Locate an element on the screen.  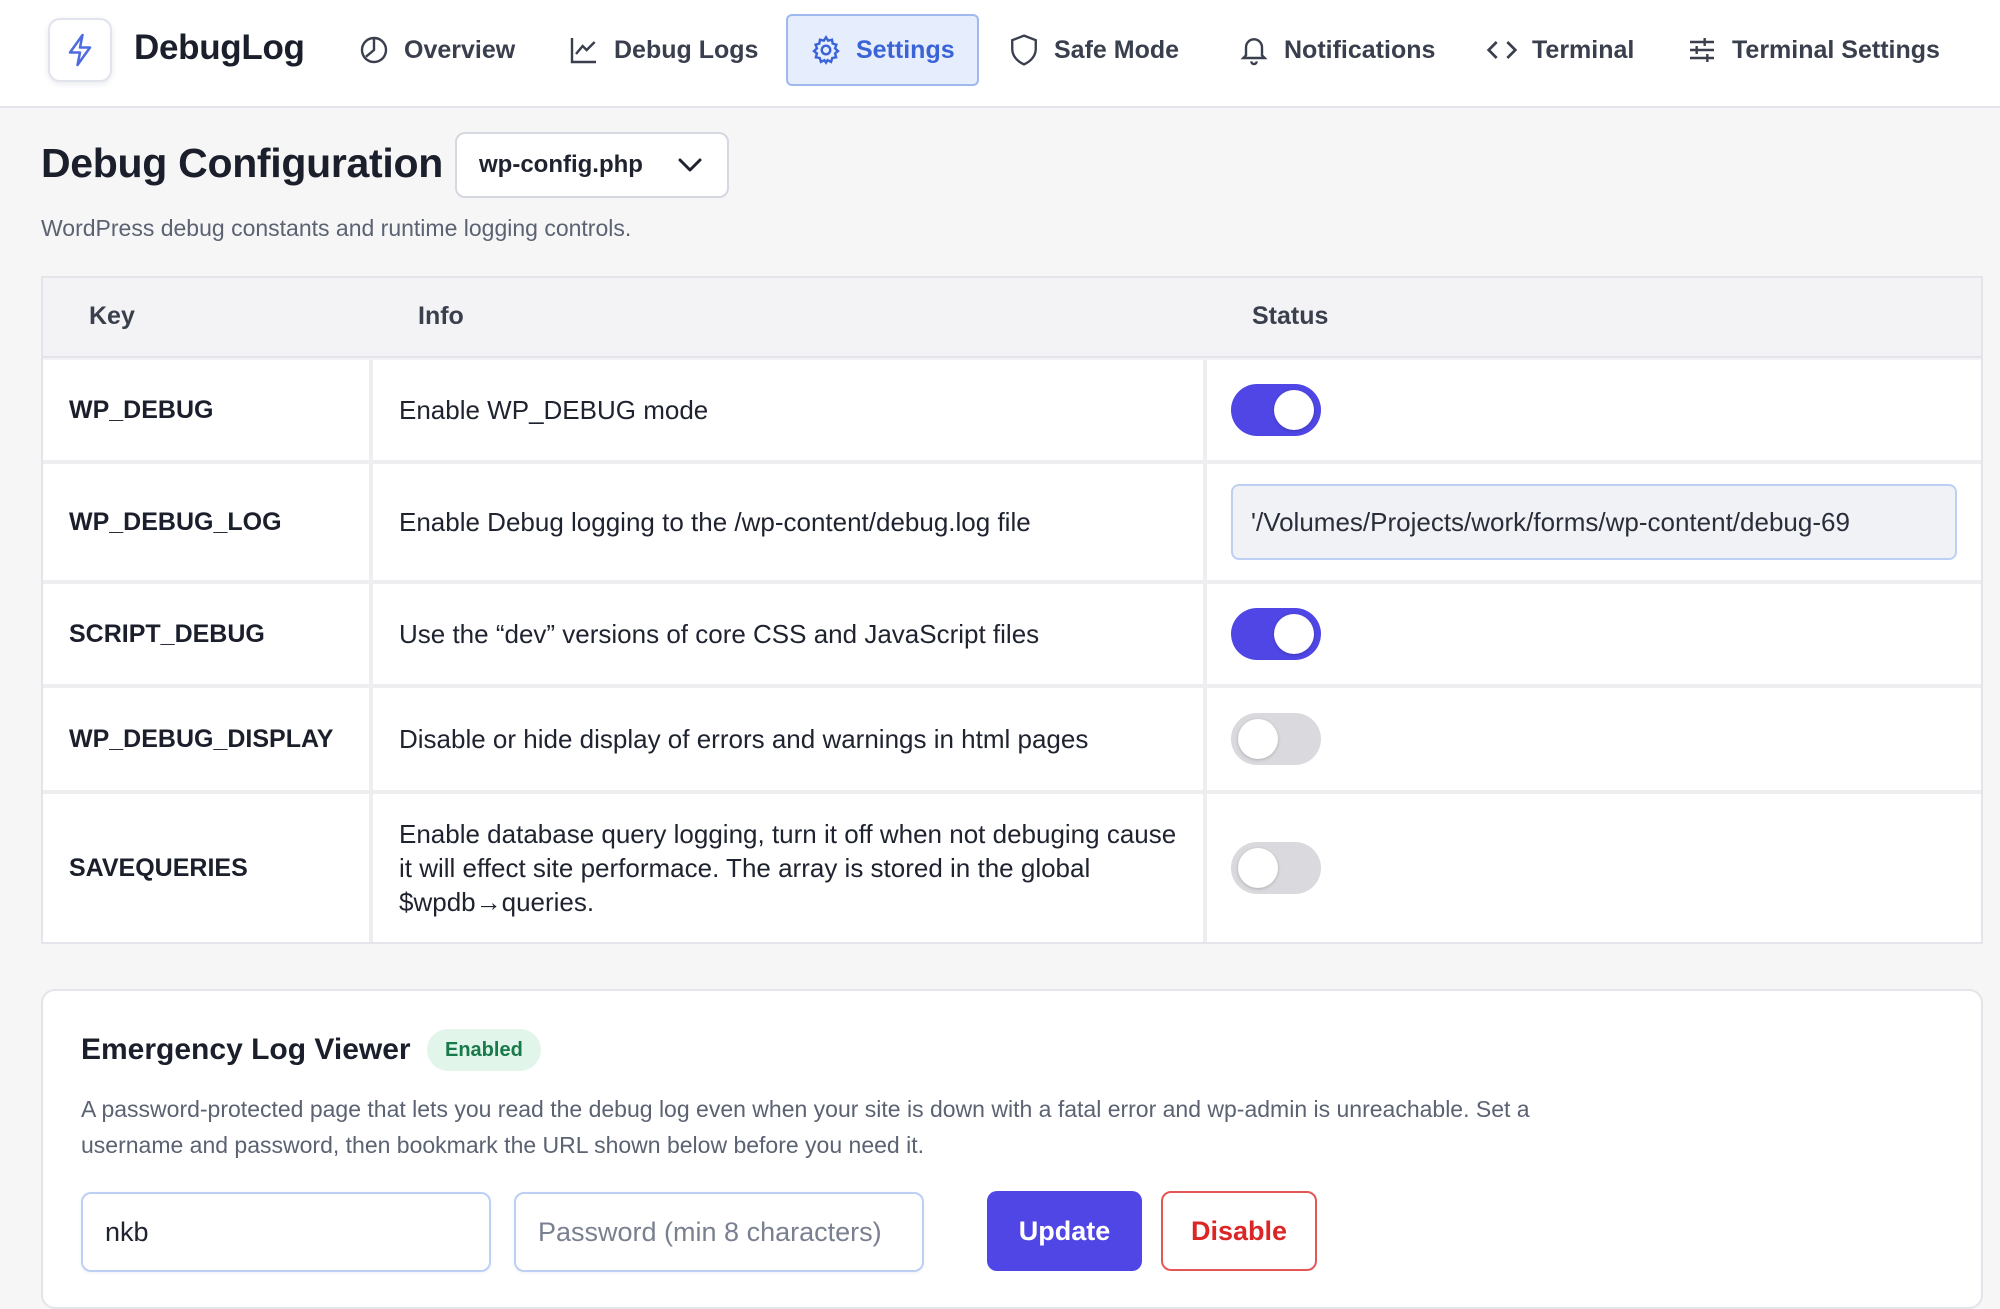
nav-safe-mode: Safe Mode is located at coordinates (1093, 50).